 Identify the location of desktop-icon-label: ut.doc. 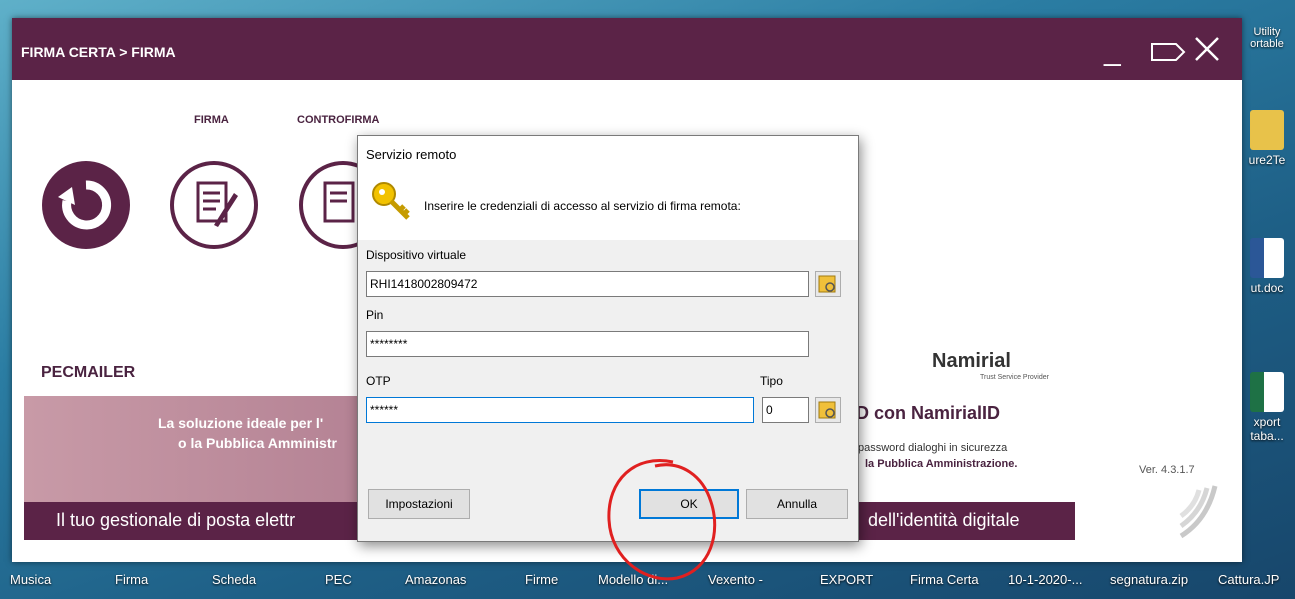
(1267, 288).